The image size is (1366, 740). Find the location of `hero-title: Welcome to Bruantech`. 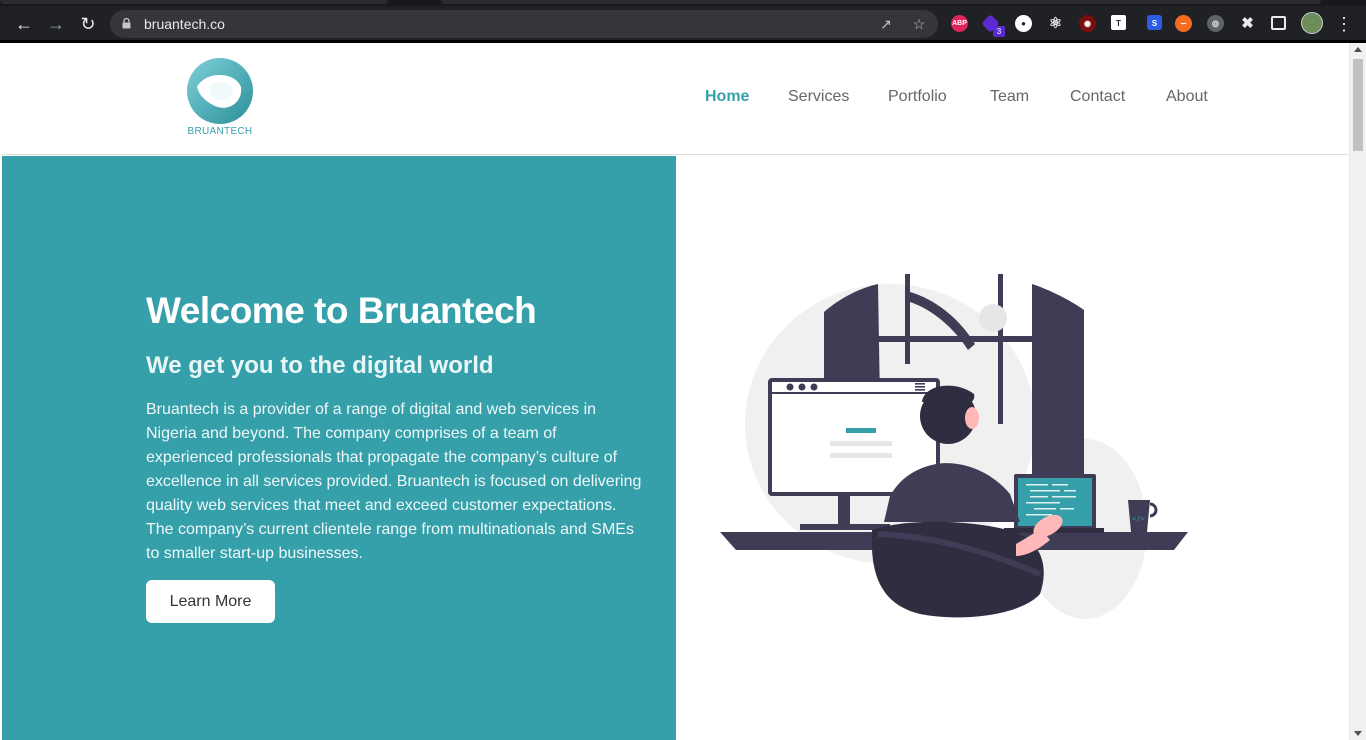

hero-title: Welcome to Bruantech is located at coordinates (341, 310).